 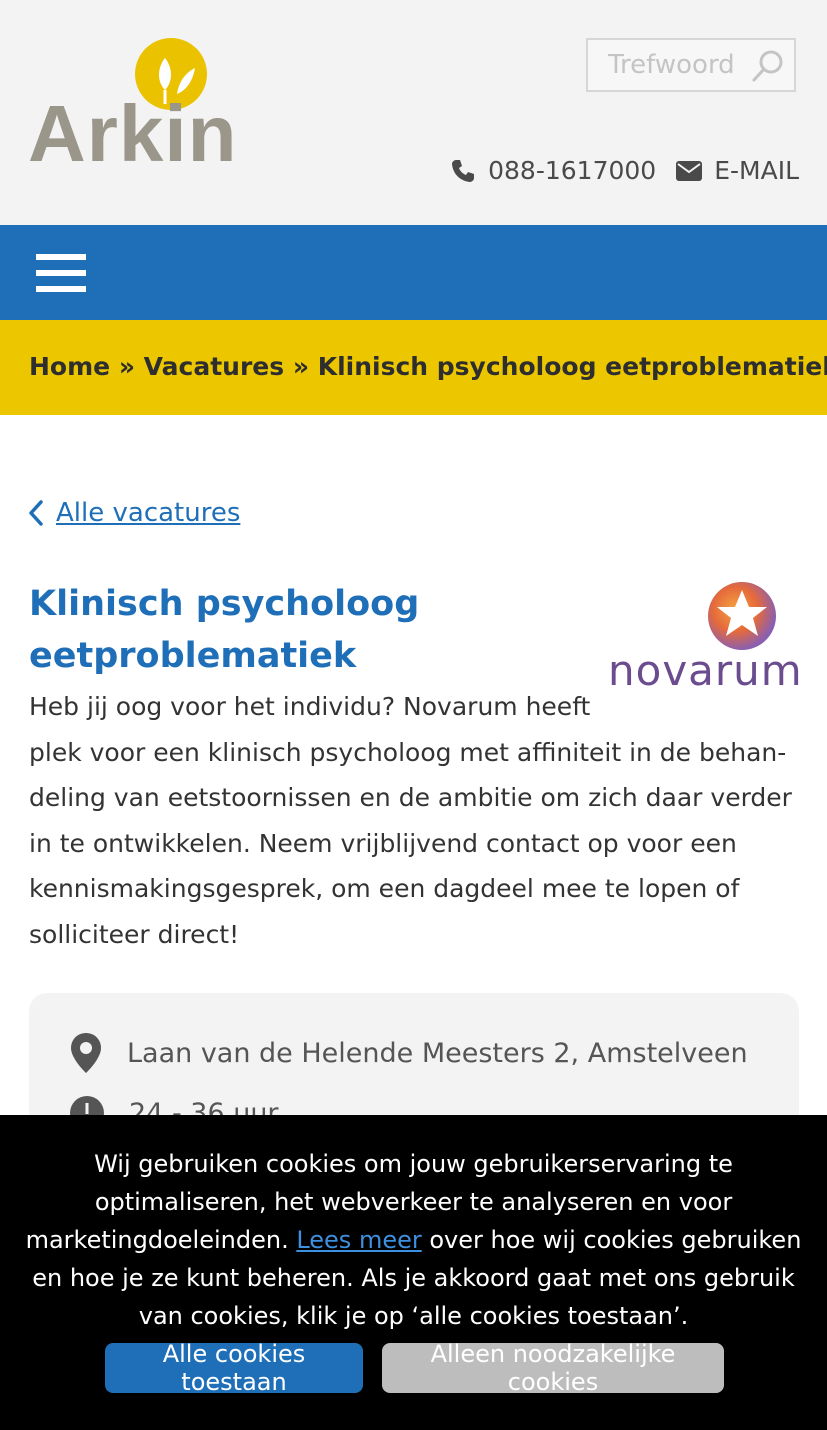 What do you see at coordinates (148, 513) in the screenshot?
I see `back-link: Alle vacatures` at bounding box center [148, 513].